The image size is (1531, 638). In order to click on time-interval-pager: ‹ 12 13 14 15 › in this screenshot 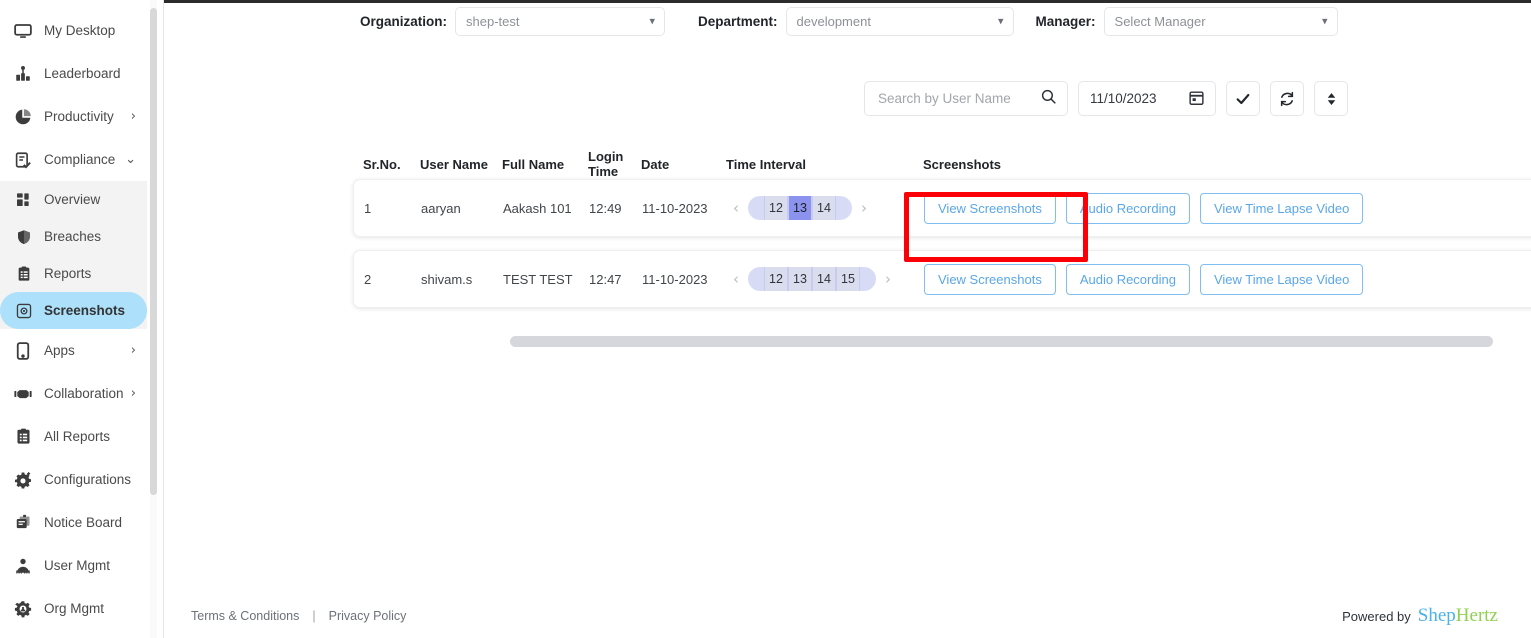, I will do `click(825, 279)`.